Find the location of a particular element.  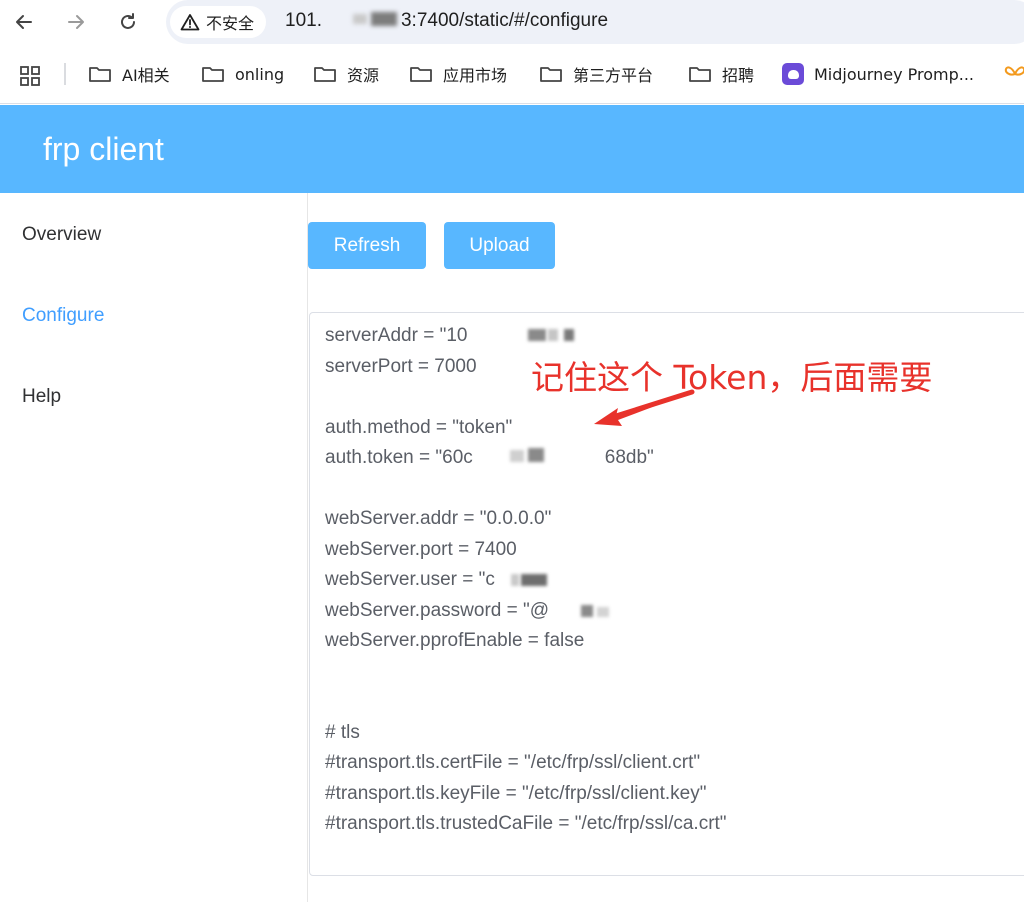

back-arrow-icon is located at coordinates (24, 22).